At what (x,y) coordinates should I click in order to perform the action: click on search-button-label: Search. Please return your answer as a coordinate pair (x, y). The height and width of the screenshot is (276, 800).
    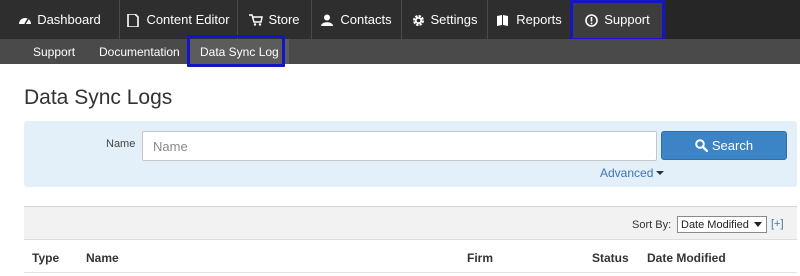
    Looking at the image, I should click on (732, 145).